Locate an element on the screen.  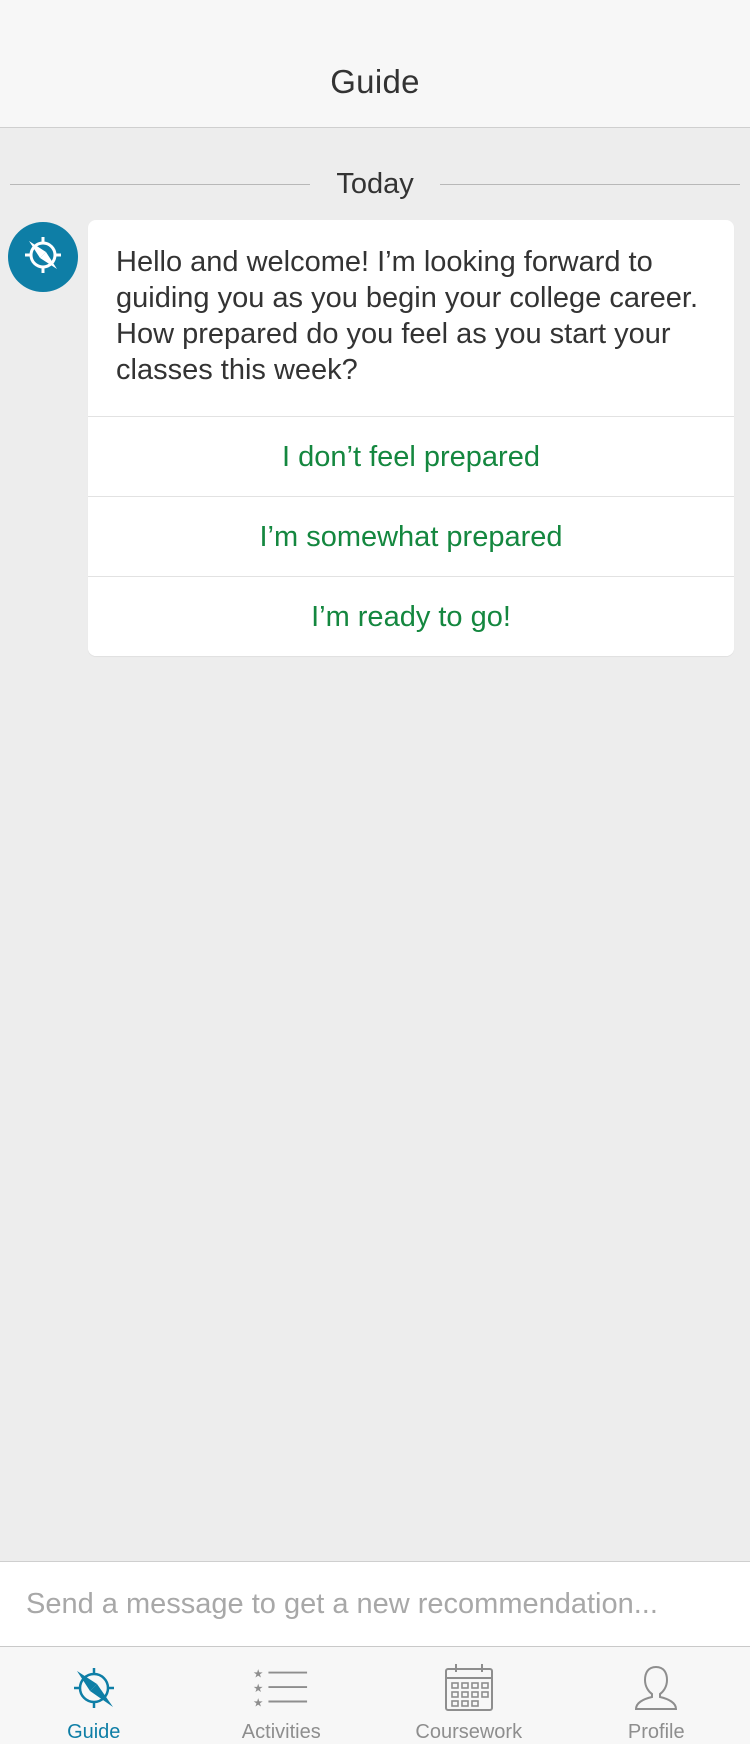
list-icon: ★ ★ ★ is located at coordinates (281, 1688).